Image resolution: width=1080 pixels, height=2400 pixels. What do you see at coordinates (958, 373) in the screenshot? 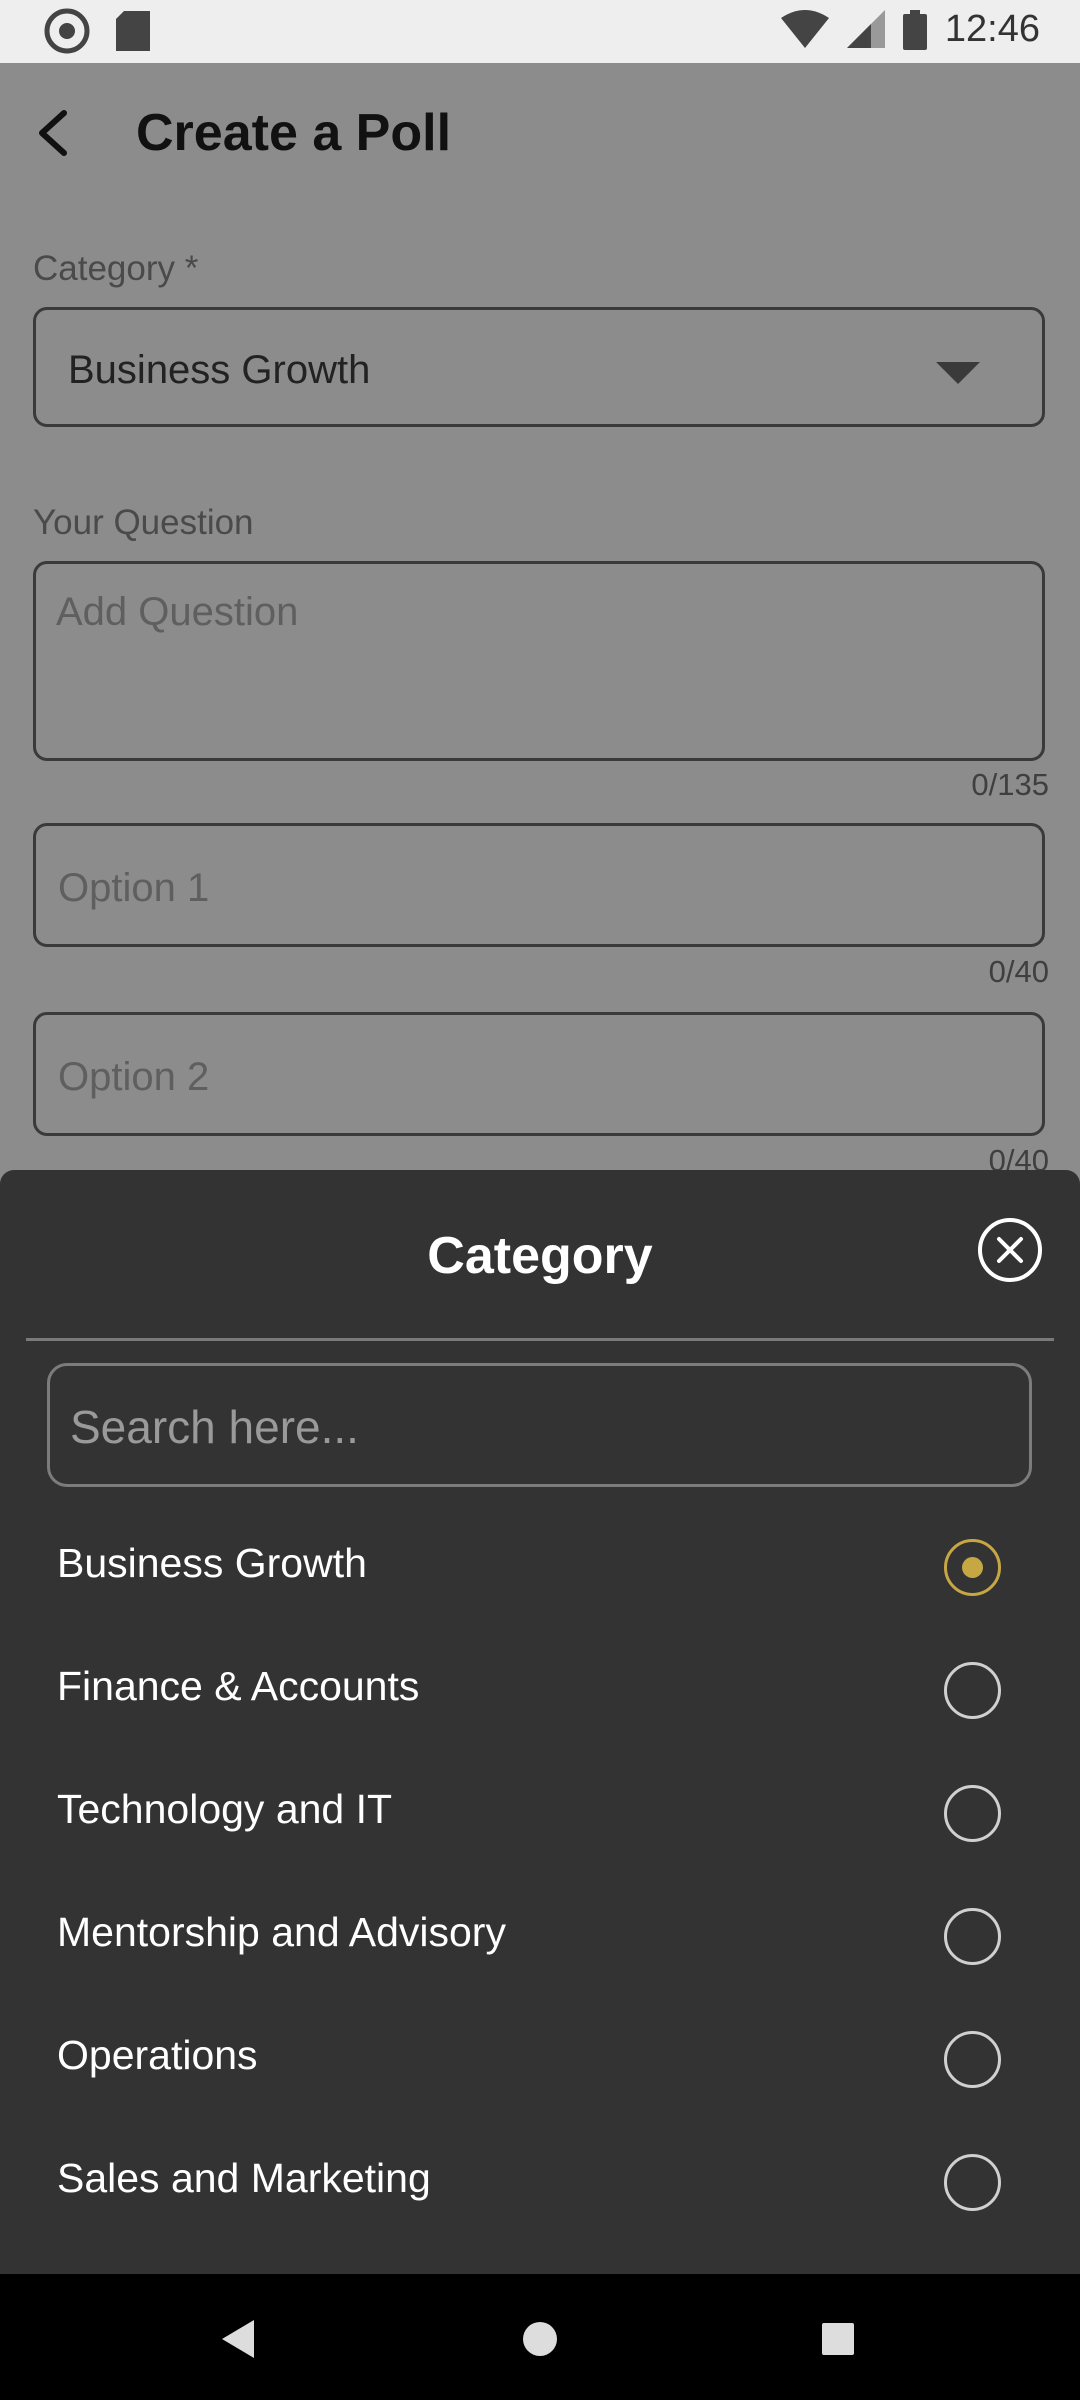
I see `chevron-down-icon` at bounding box center [958, 373].